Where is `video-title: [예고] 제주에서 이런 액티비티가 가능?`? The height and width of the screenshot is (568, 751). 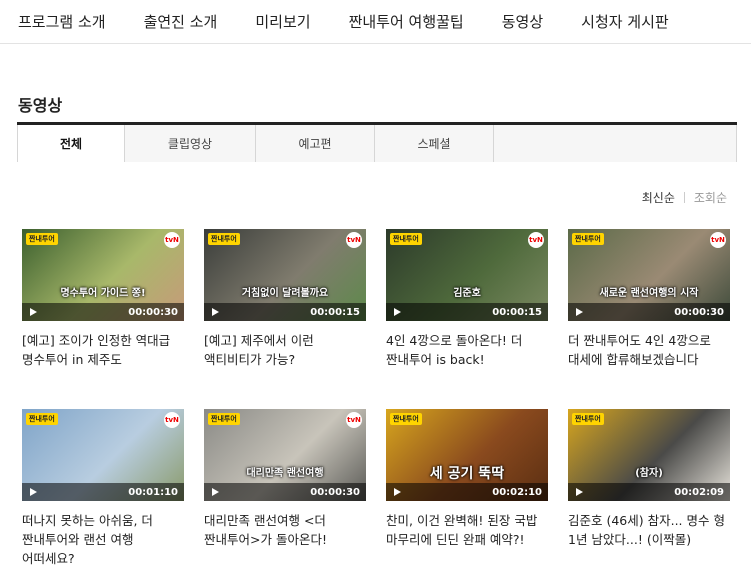 video-title: [예고] 제주에서 이런 액티비티가 가능? is located at coordinates (285, 350).